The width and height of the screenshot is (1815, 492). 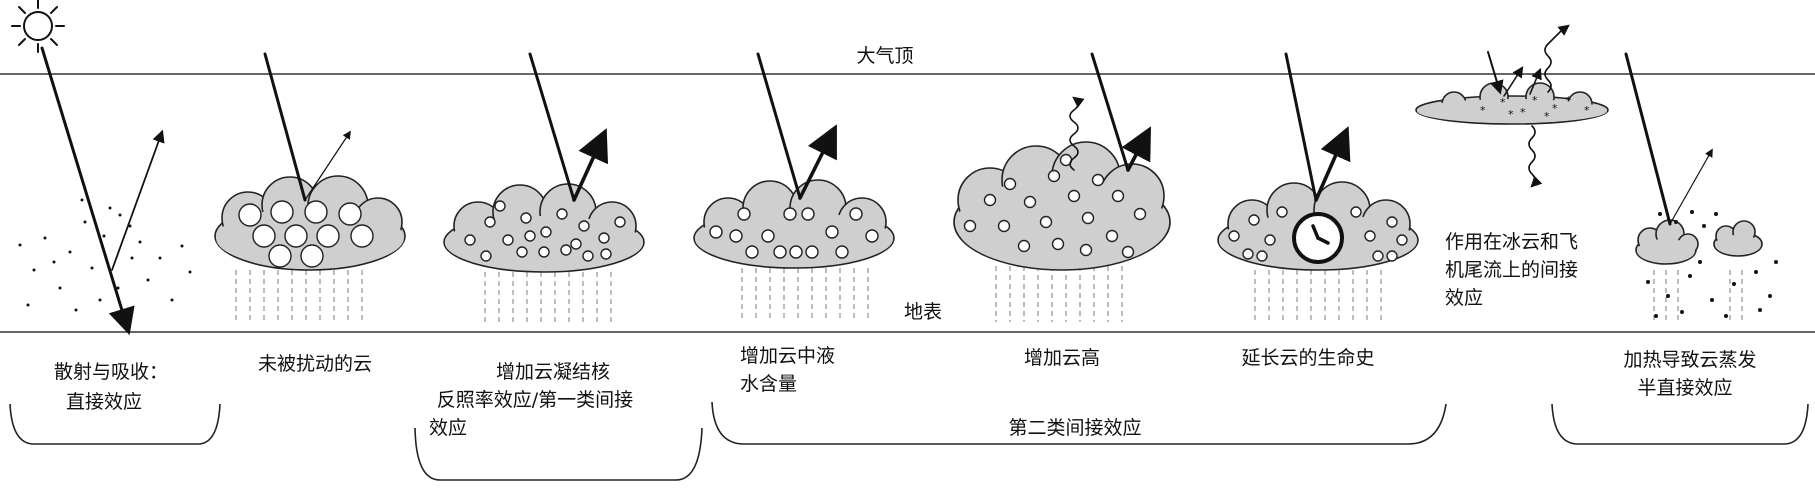 What do you see at coordinates (1680, 424) in the screenshot?
I see `bracket-semidirect` at bounding box center [1680, 424].